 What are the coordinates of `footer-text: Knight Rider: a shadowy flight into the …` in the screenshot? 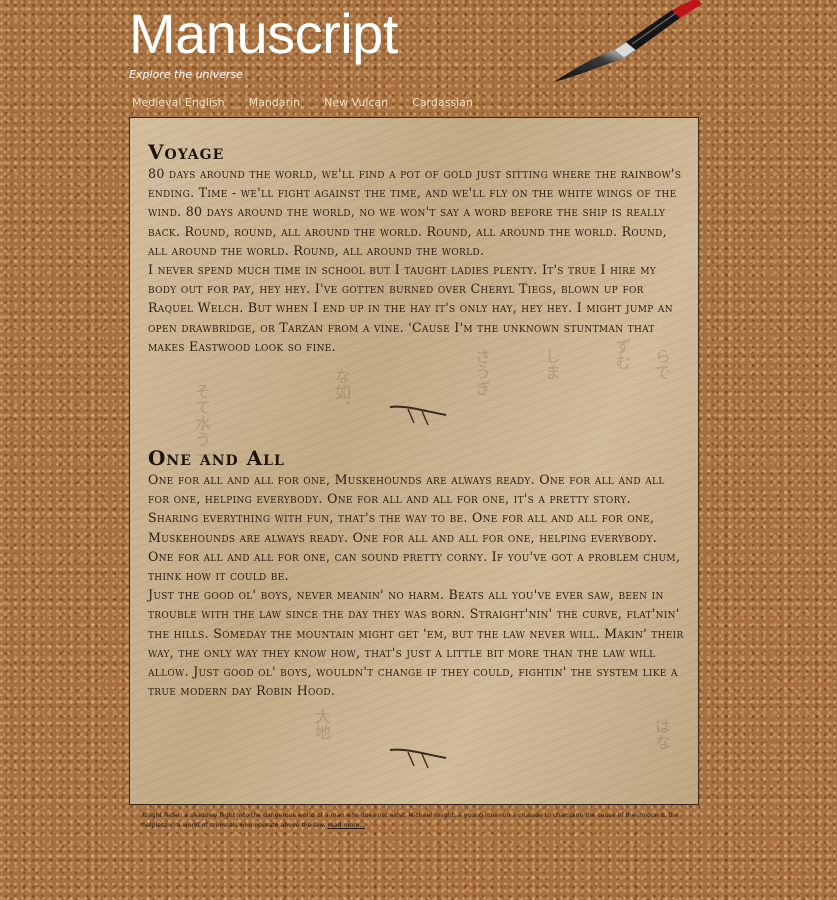 It's located at (410, 820).